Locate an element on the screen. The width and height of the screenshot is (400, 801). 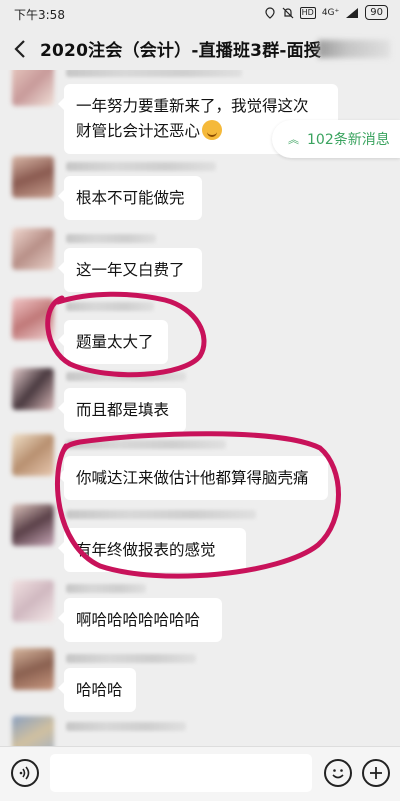
message-text: 一年努力要重新来了，我觉得这次 is located at coordinates (192, 106).